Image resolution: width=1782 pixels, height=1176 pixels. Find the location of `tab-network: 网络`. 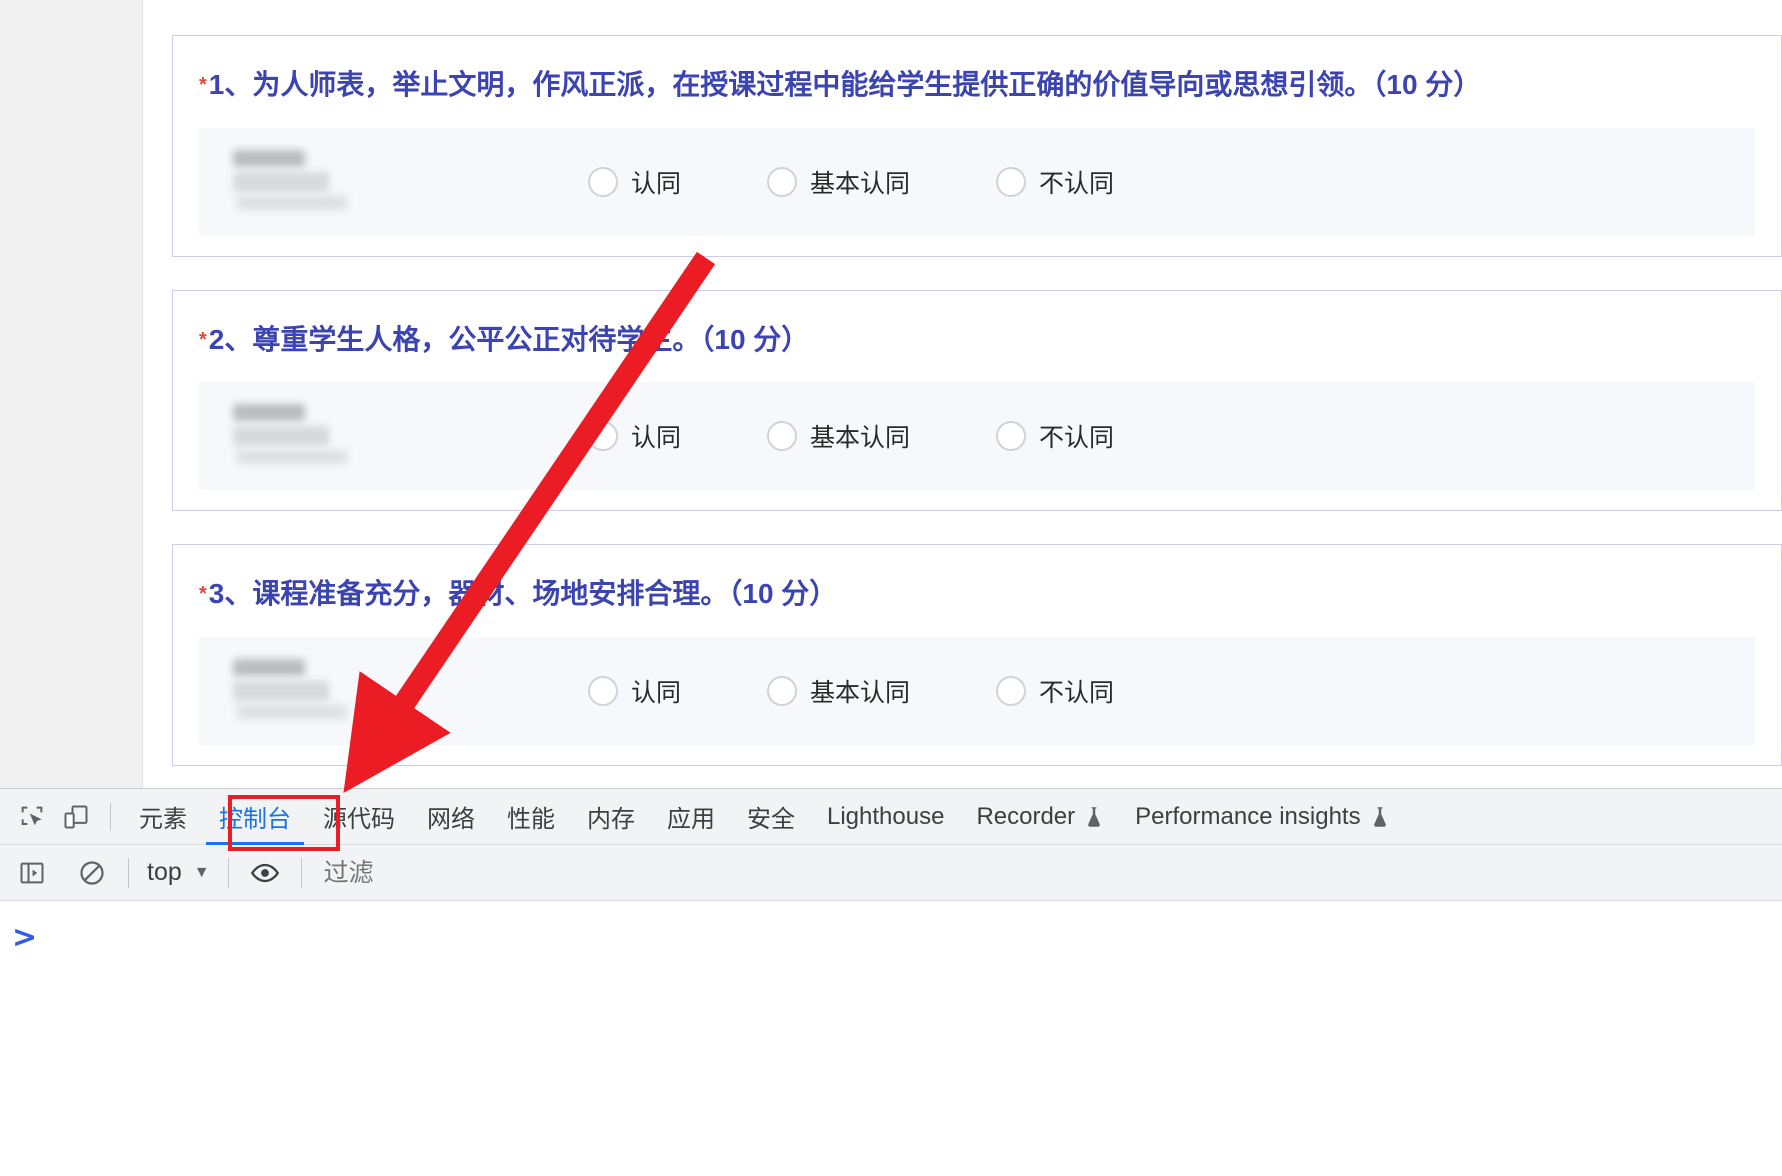

tab-network: 网络 is located at coordinates (451, 817).